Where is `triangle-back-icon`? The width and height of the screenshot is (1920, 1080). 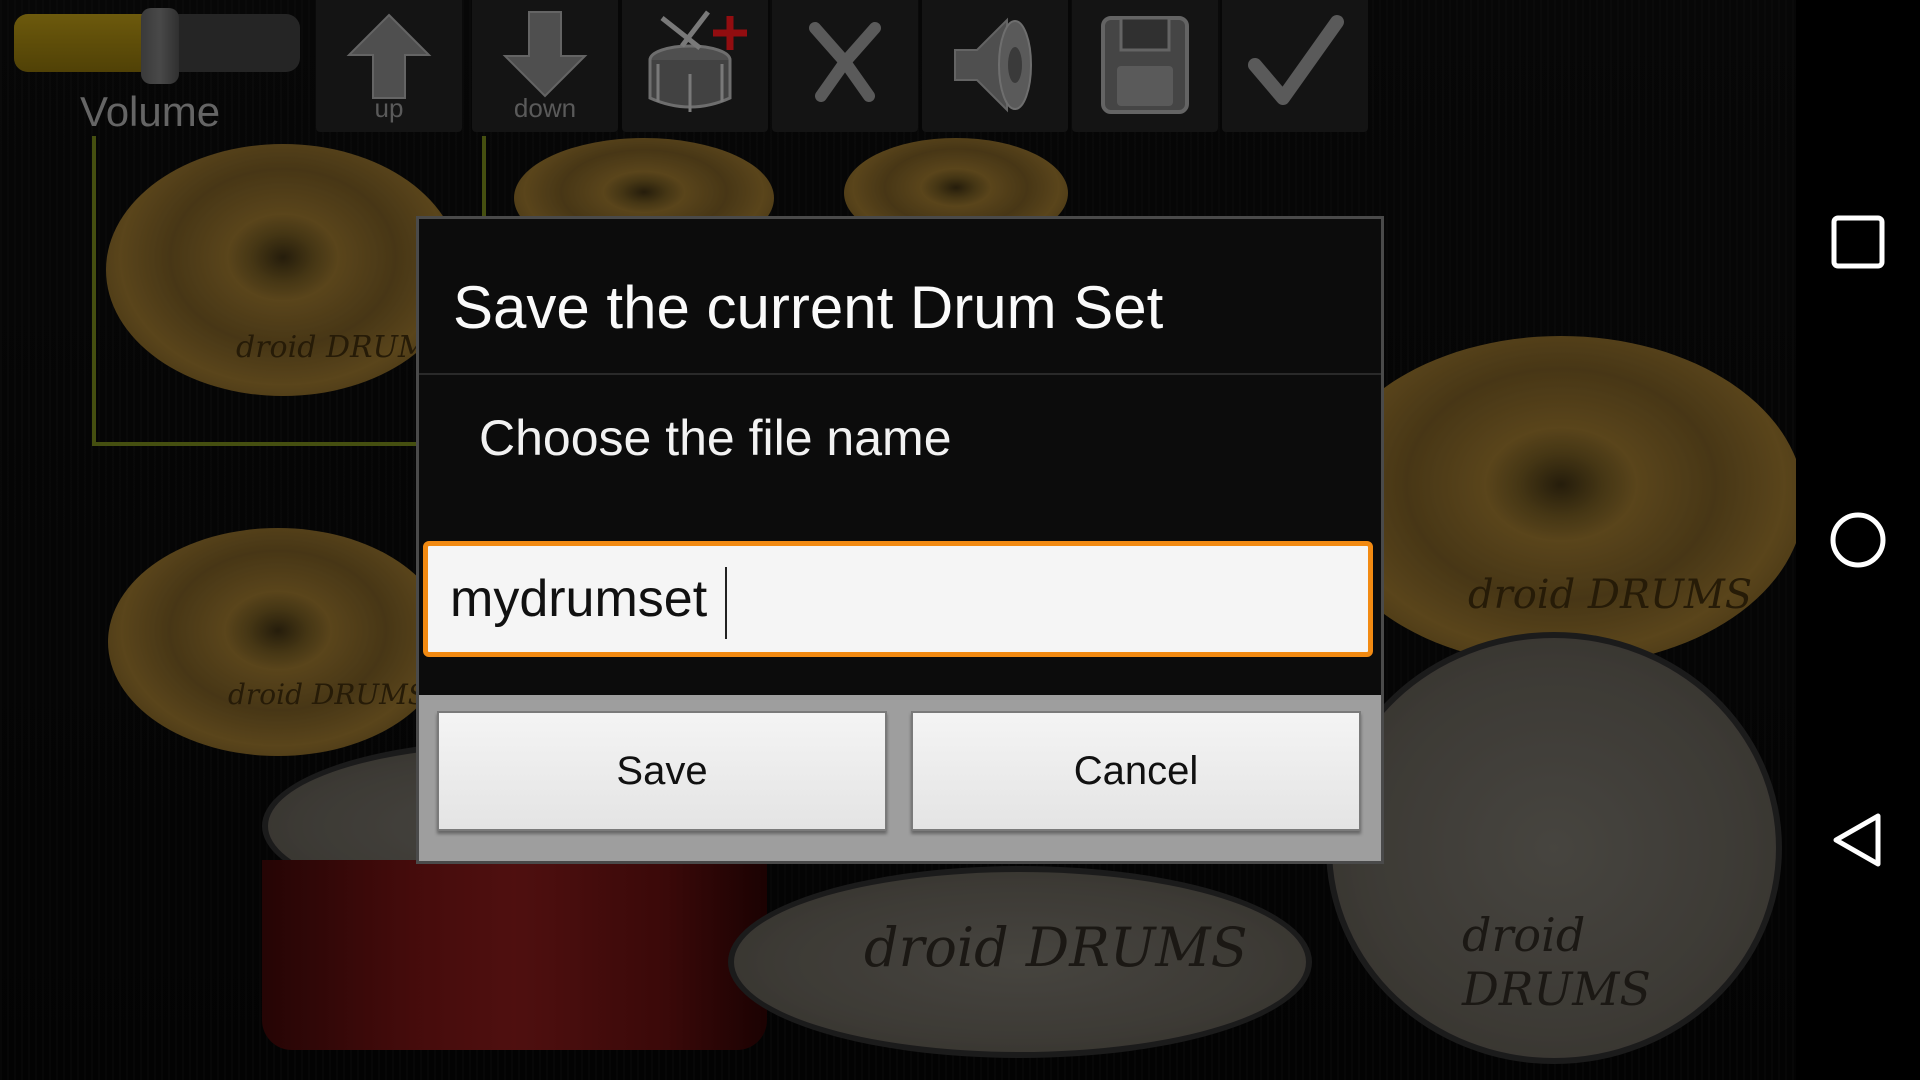
triangle-back-icon is located at coordinates (1858, 840).